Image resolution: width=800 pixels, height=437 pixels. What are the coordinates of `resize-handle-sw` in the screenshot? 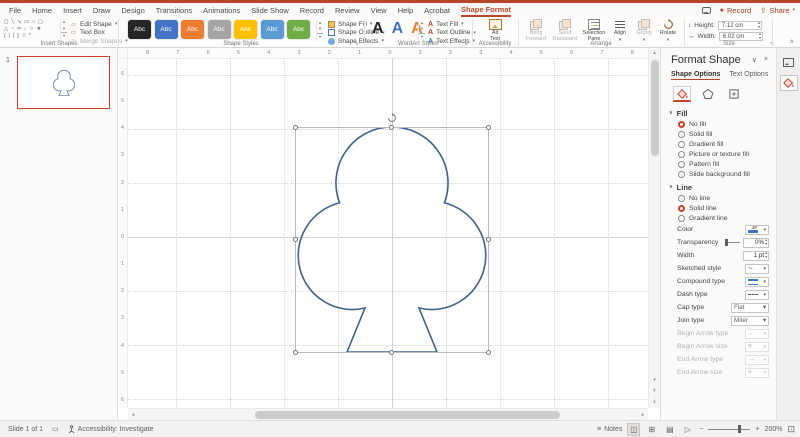 It's located at (295, 352).